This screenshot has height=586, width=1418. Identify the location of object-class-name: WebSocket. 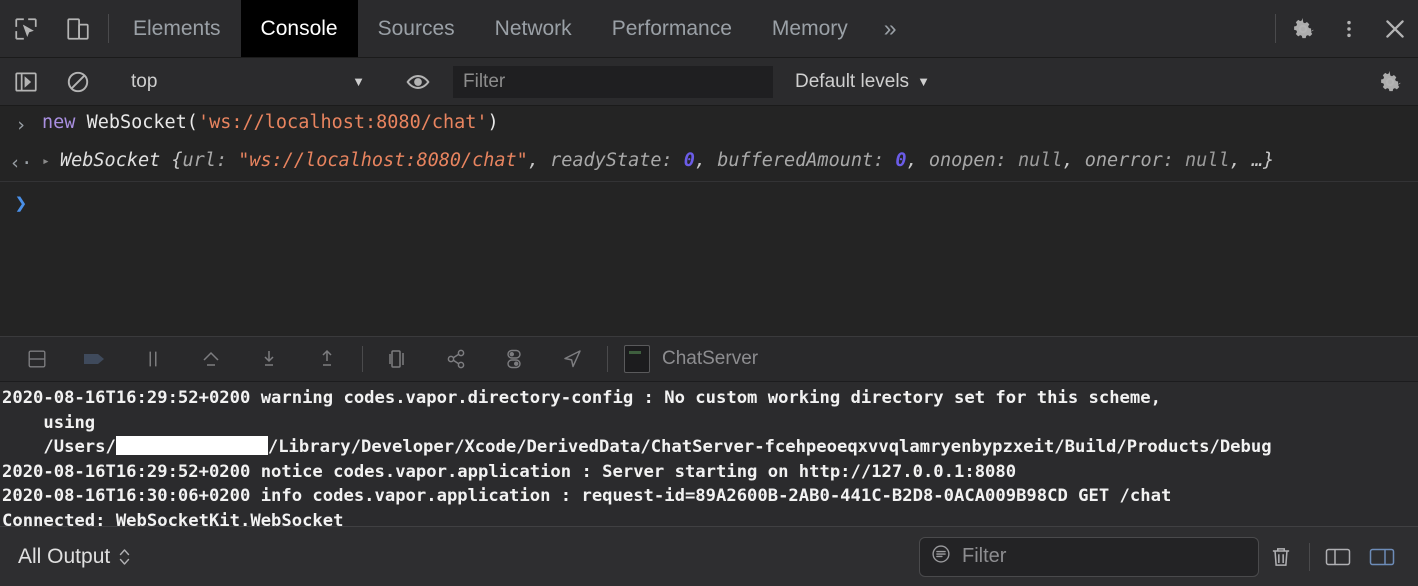
(110, 160).